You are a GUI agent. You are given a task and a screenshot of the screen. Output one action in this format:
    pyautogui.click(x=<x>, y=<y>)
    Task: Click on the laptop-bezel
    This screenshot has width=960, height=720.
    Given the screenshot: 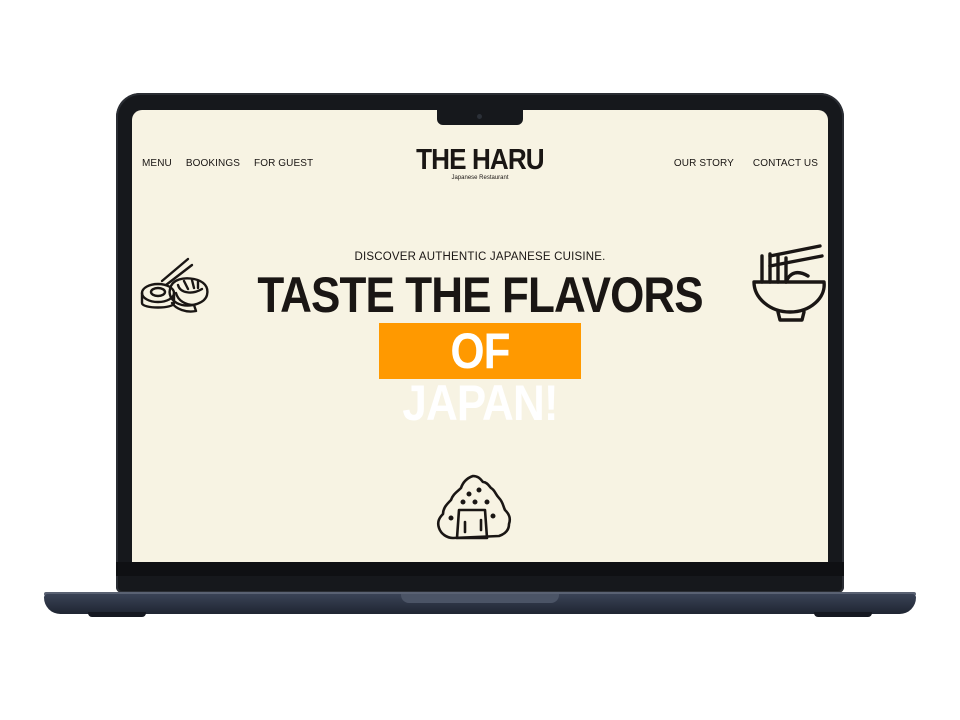 What is the action you would take?
    pyautogui.click(x=480, y=569)
    